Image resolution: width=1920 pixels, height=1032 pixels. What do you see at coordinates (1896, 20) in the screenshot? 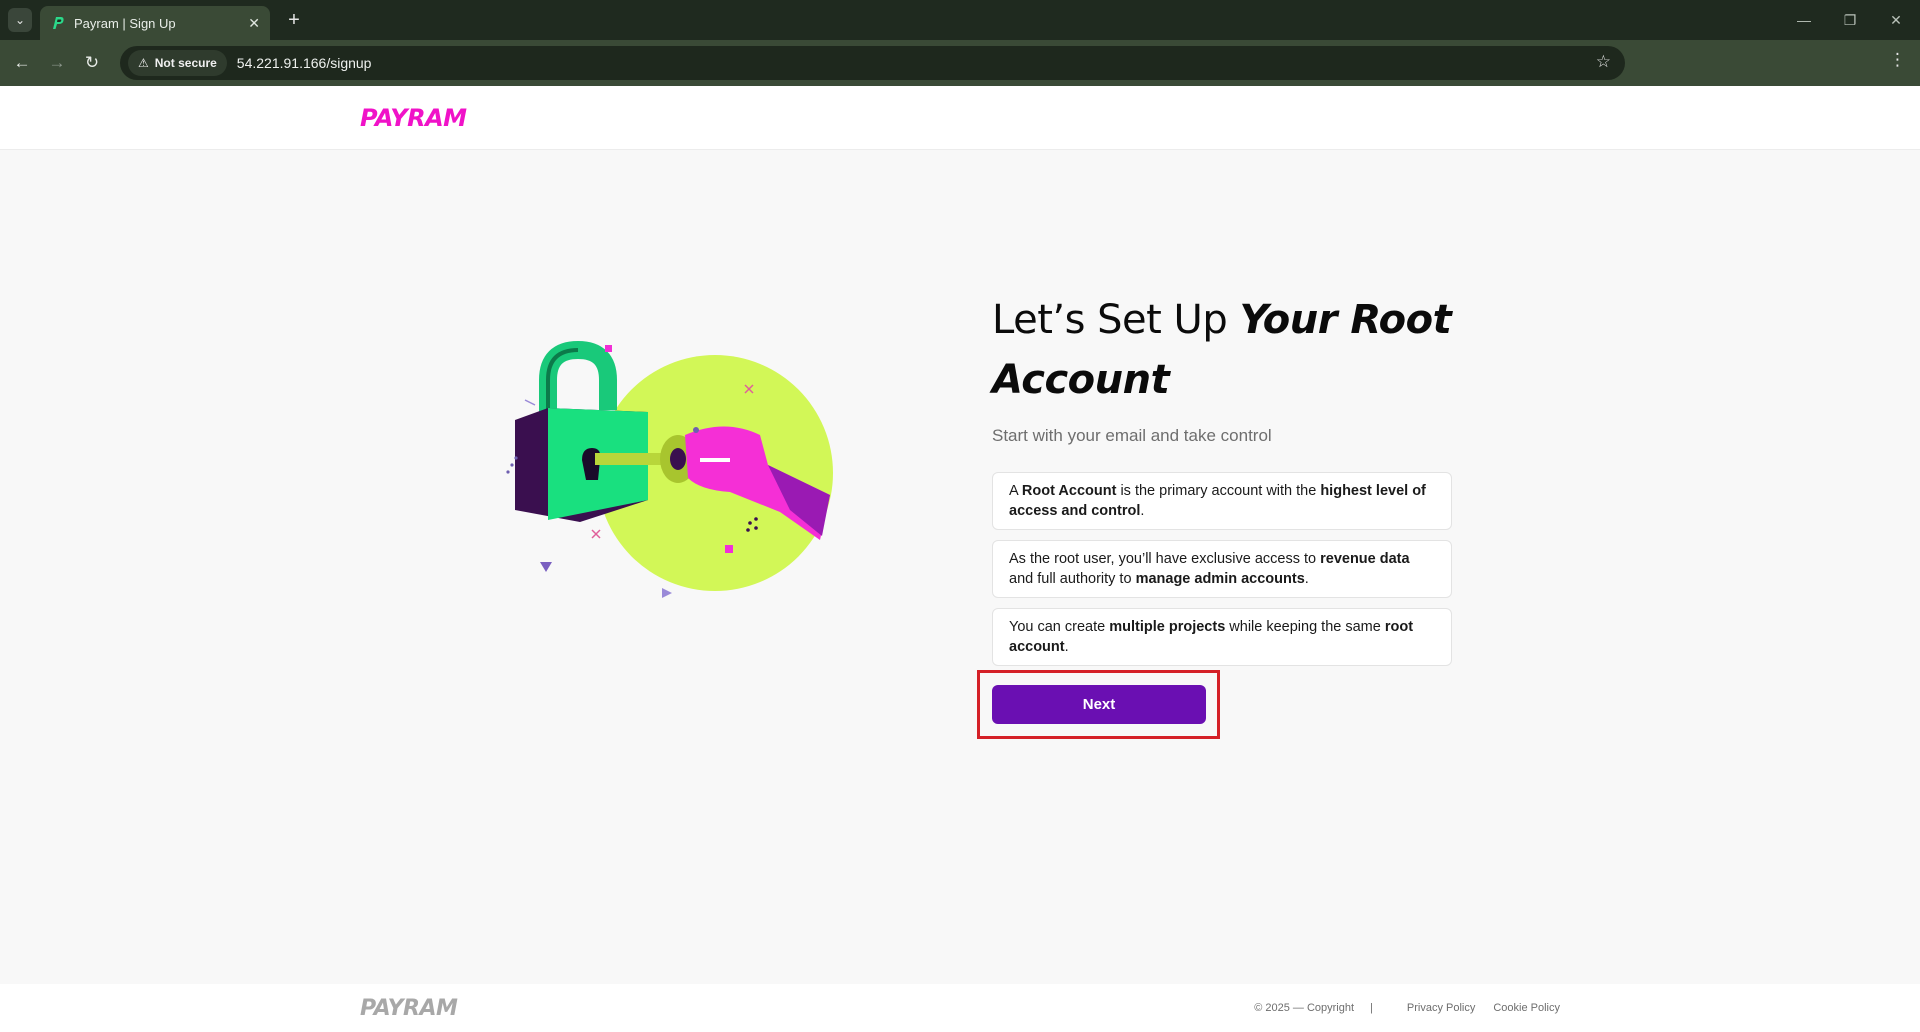
I see `window-close-icon: ✕` at bounding box center [1896, 20].